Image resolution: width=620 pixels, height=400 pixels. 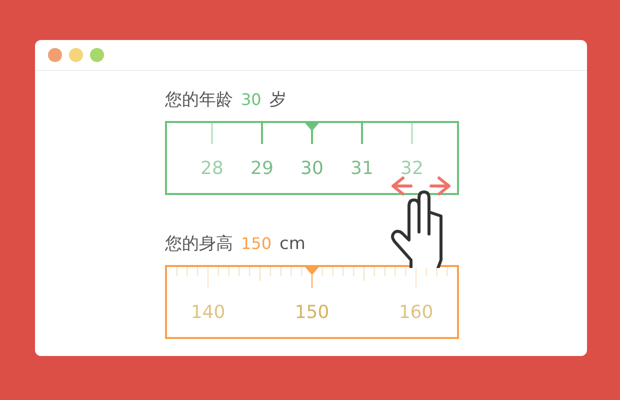 I want to click on unit-label: 岁, so click(x=277, y=100).